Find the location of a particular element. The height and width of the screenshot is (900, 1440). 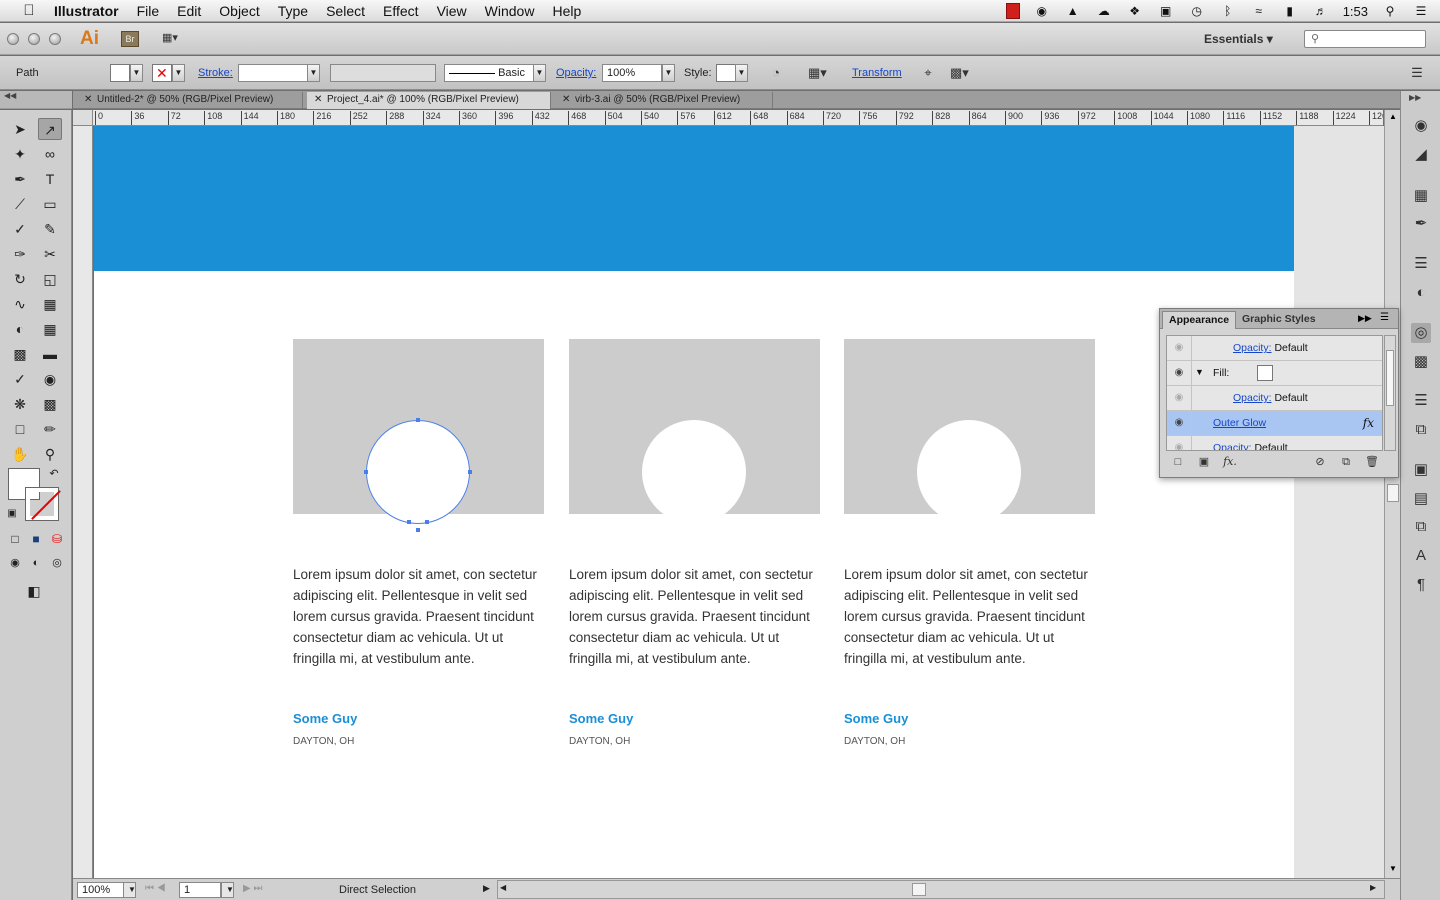

wifi-icon: ≈ is located at coordinates (1259, 11).